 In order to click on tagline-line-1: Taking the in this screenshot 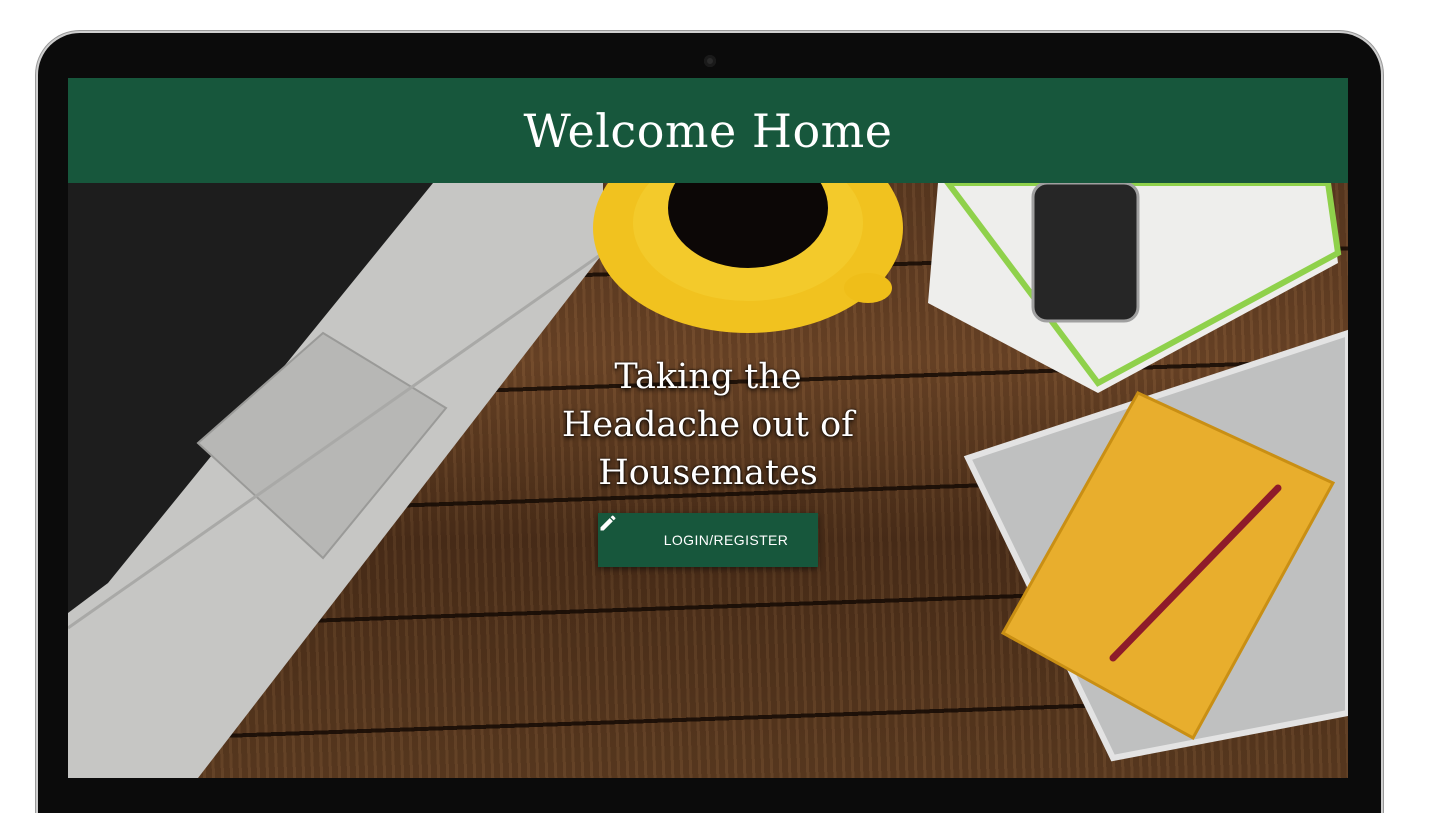, I will do `click(708, 377)`.